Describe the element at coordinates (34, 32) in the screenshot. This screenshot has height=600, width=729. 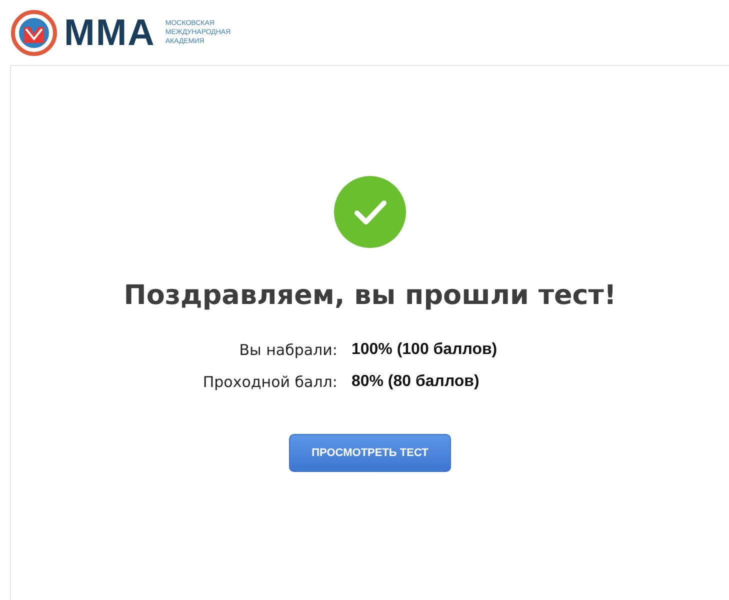
I see `logo-emblem-icon` at that location.